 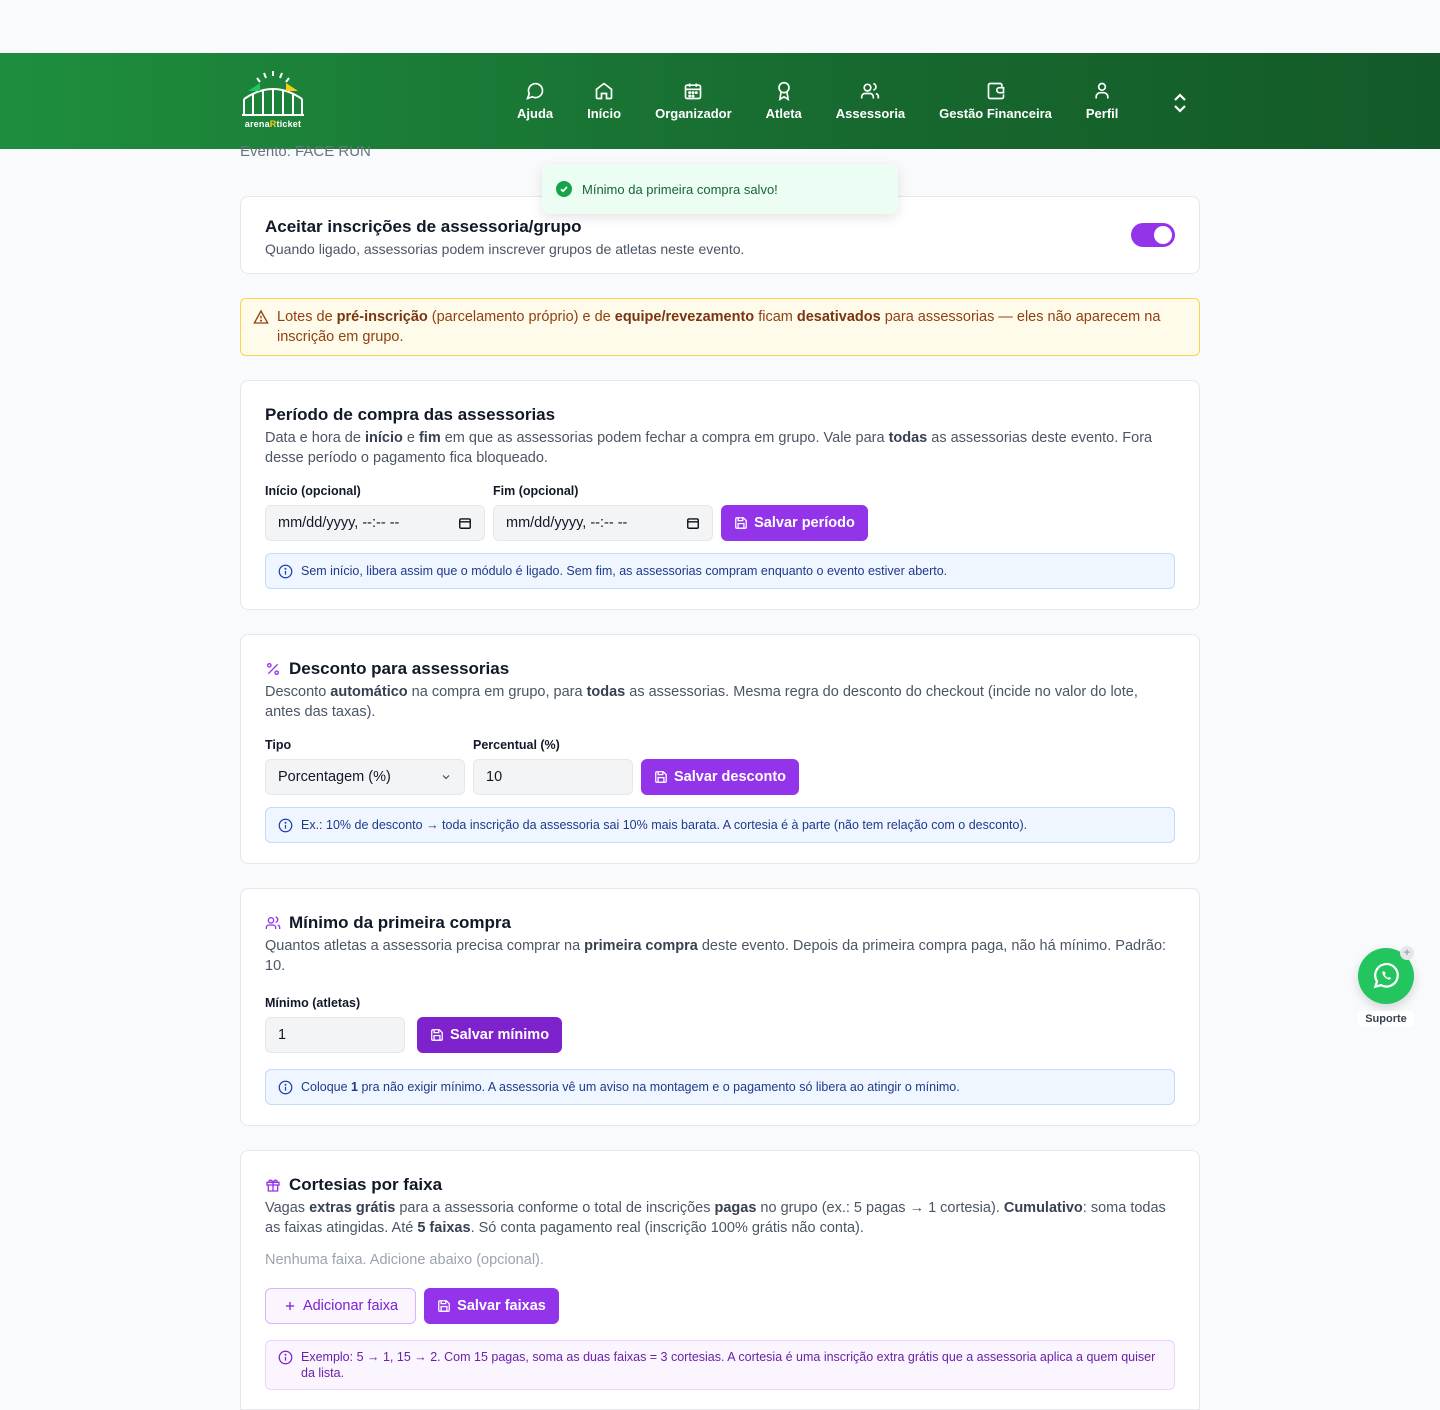 I want to click on add-faixa-button: Adicionar faixa, so click(x=340, y=1306).